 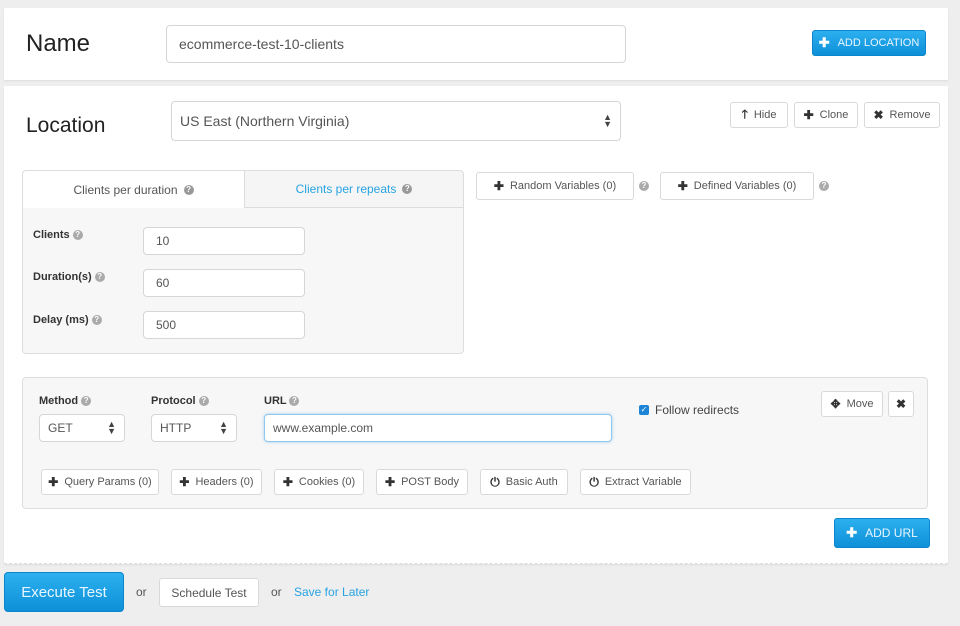 What do you see at coordinates (173, 401) in the screenshot?
I see `protocol-label-text: Protocol` at bounding box center [173, 401].